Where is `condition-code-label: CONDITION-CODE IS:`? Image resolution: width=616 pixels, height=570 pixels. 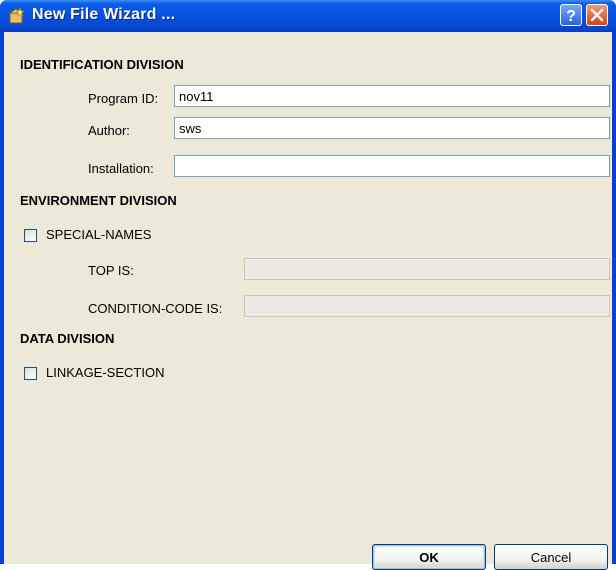
condition-code-label: CONDITION-CODE IS: is located at coordinates (155, 308).